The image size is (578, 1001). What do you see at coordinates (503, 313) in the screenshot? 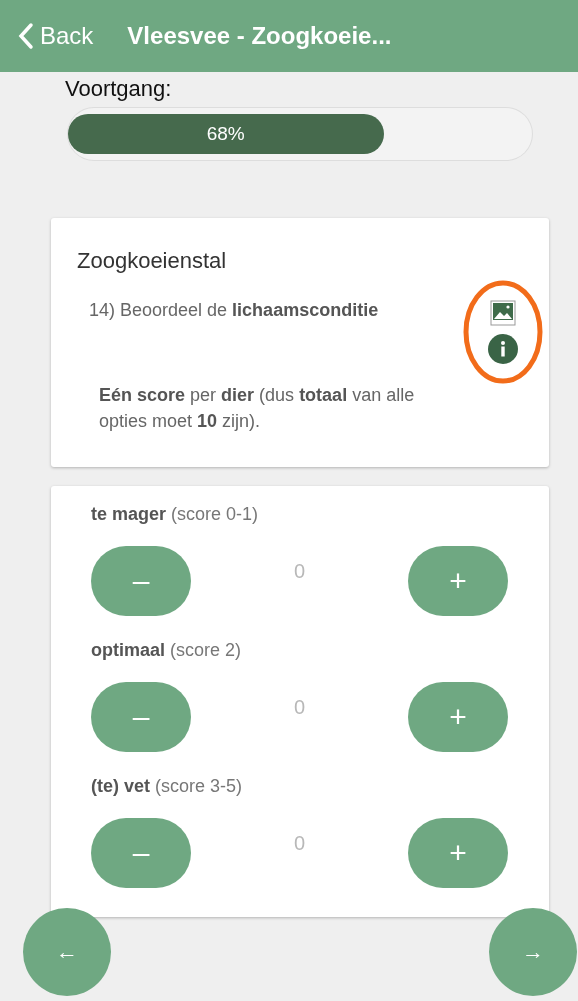
I see `image-icon` at bounding box center [503, 313].